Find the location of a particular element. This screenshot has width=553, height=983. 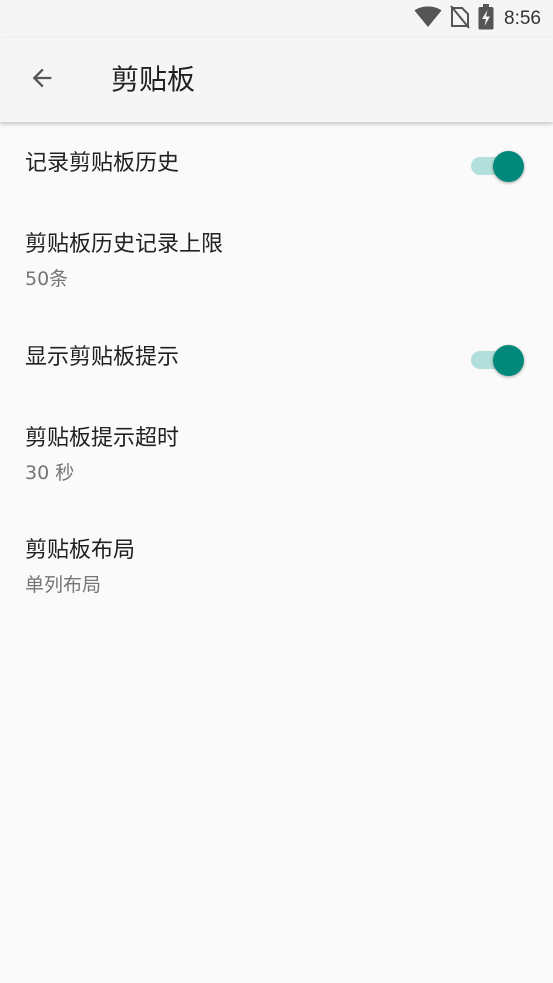

status-icons: 8:56 is located at coordinates (477, 19).